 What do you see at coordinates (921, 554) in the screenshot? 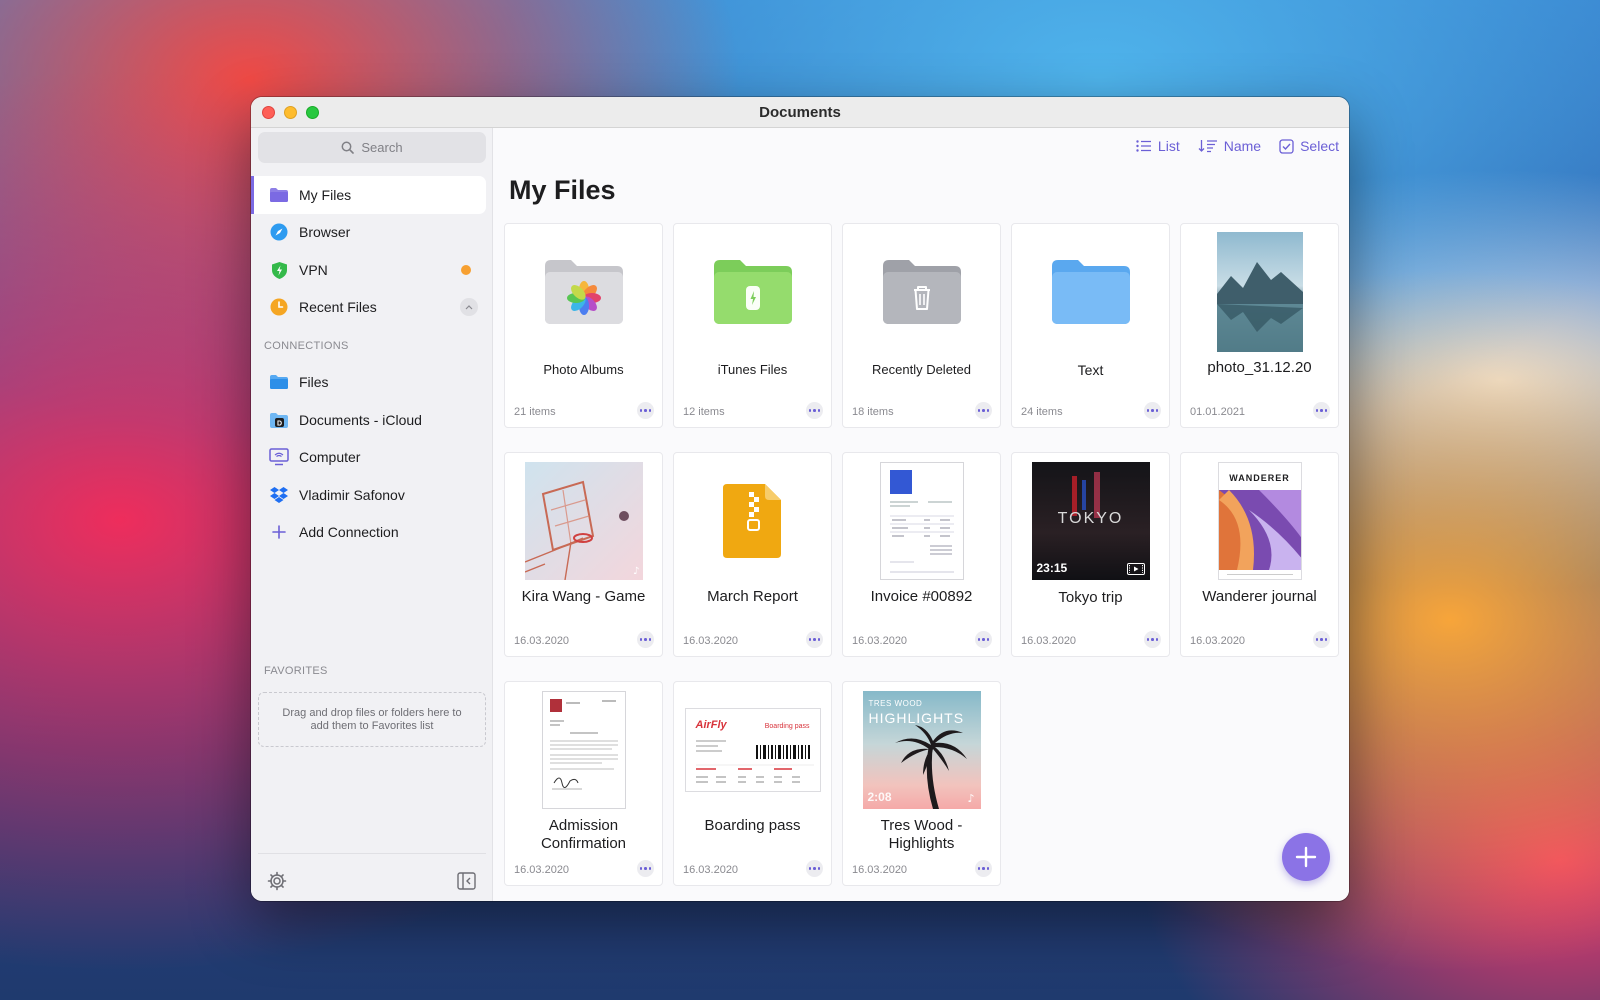
I see `file-card-invoice: Invoice #00892 16.03.2020` at bounding box center [921, 554].